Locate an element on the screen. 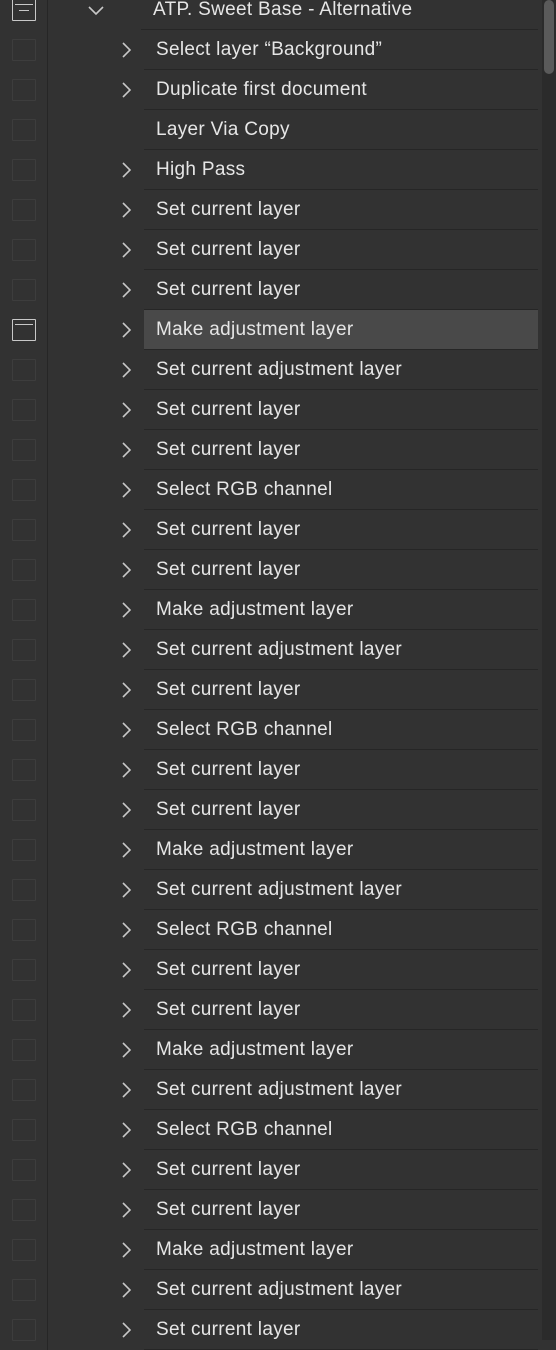 This screenshot has height=1350, width=556. action-step-label: High Pass is located at coordinates (341, 170).